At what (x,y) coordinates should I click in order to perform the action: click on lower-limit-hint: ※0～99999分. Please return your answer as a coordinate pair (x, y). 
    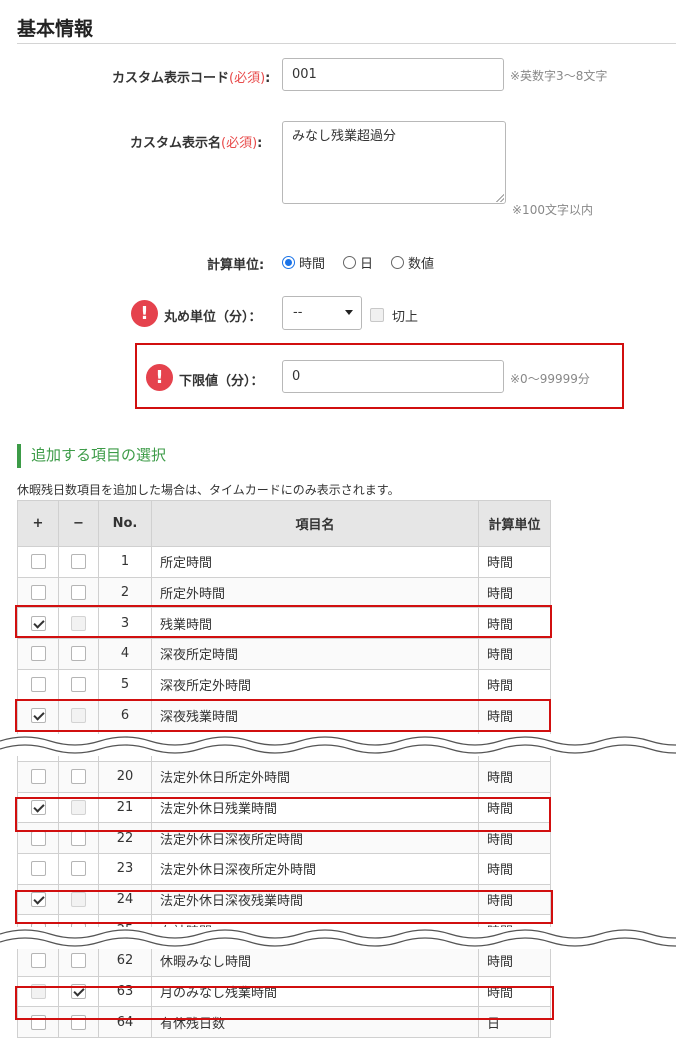
    Looking at the image, I should click on (550, 379).